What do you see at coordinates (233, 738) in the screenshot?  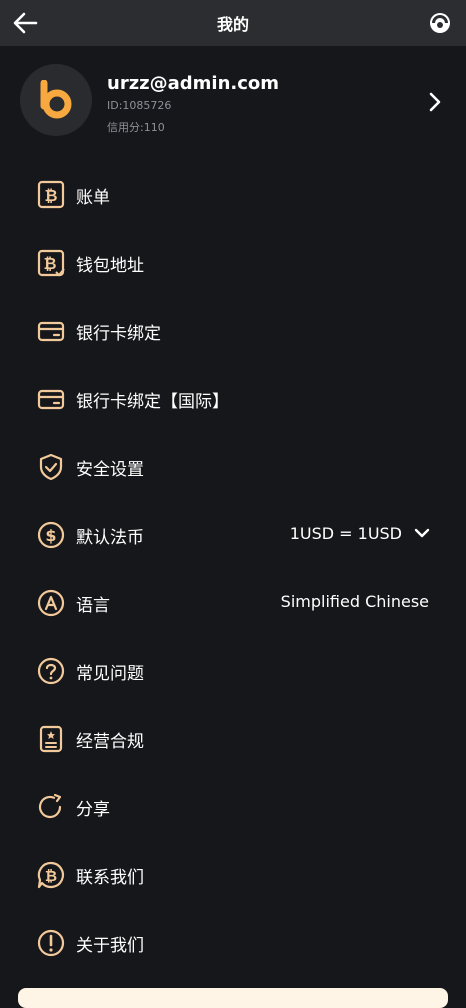 I see `menu-item-compliance: 经营合规` at bounding box center [233, 738].